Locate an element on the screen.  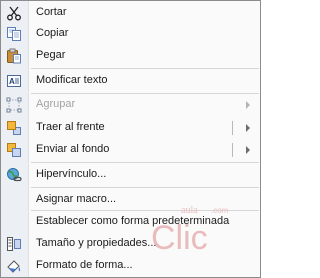
edit-text-icon: A is located at coordinates (14, 81).